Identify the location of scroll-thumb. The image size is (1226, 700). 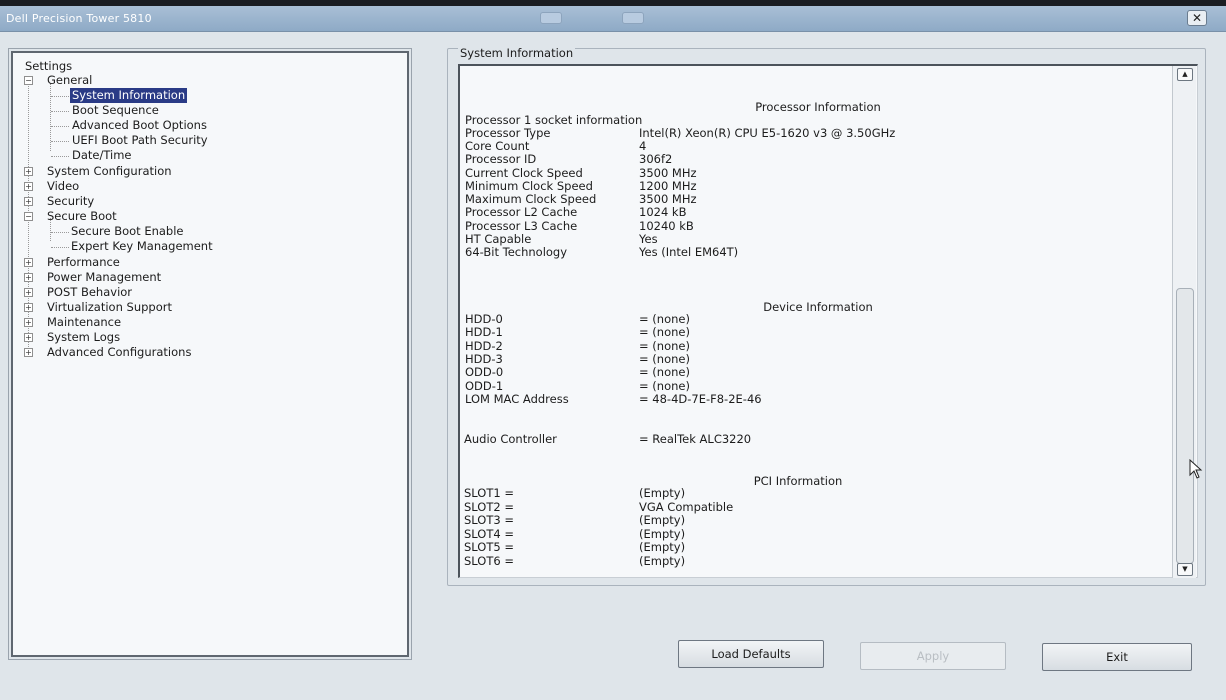
(1185, 426).